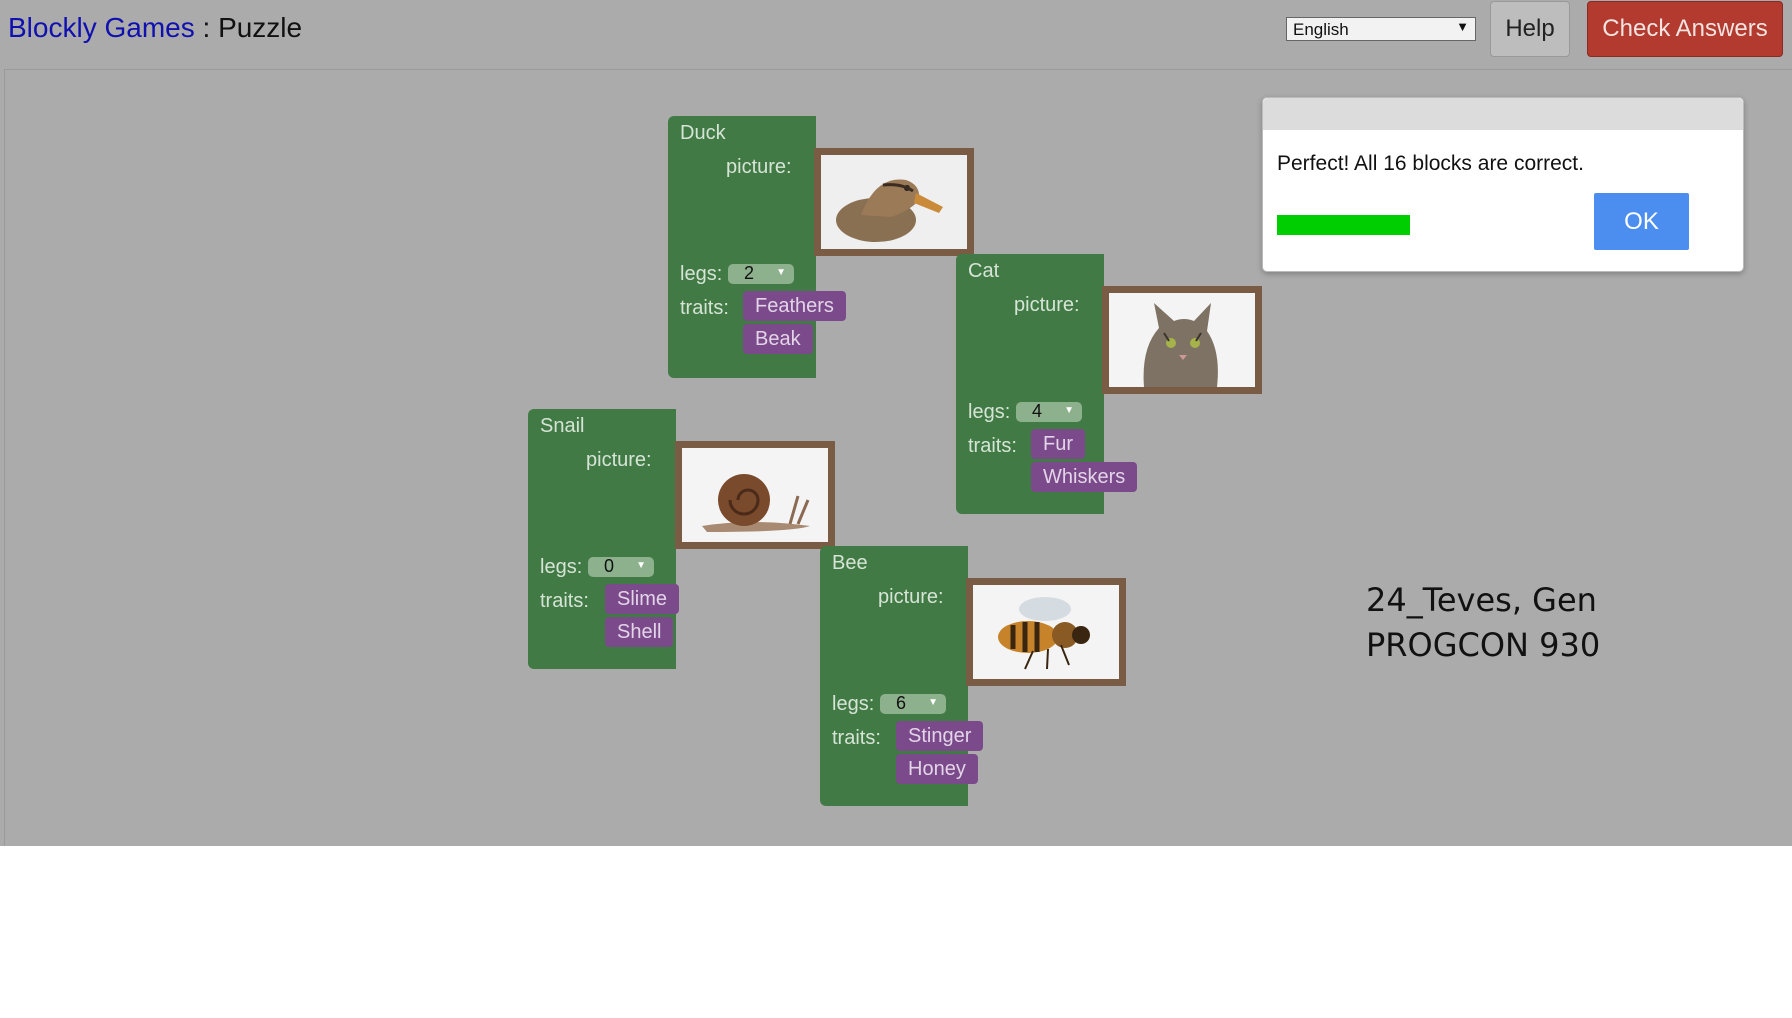 The width and height of the screenshot is (1792, 1018). I want to click on legs-dropdown: 4 ▼, so click(1049, 411).